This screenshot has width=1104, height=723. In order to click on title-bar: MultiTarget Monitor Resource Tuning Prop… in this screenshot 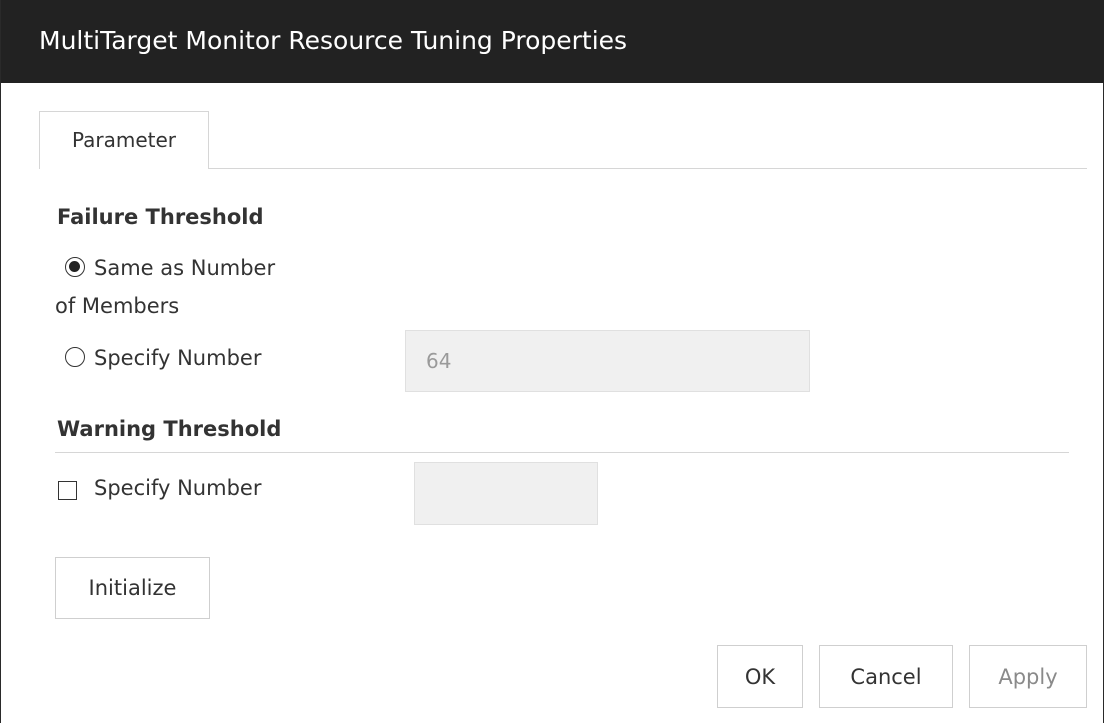, I will do `click(552, 41)`.